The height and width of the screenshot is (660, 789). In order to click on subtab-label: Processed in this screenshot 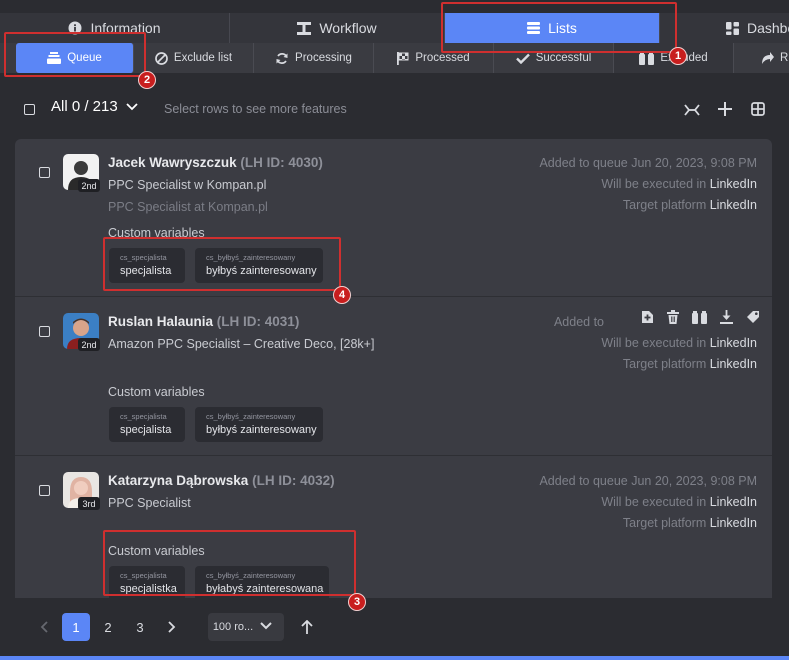, I will do `click(442, 58)`.